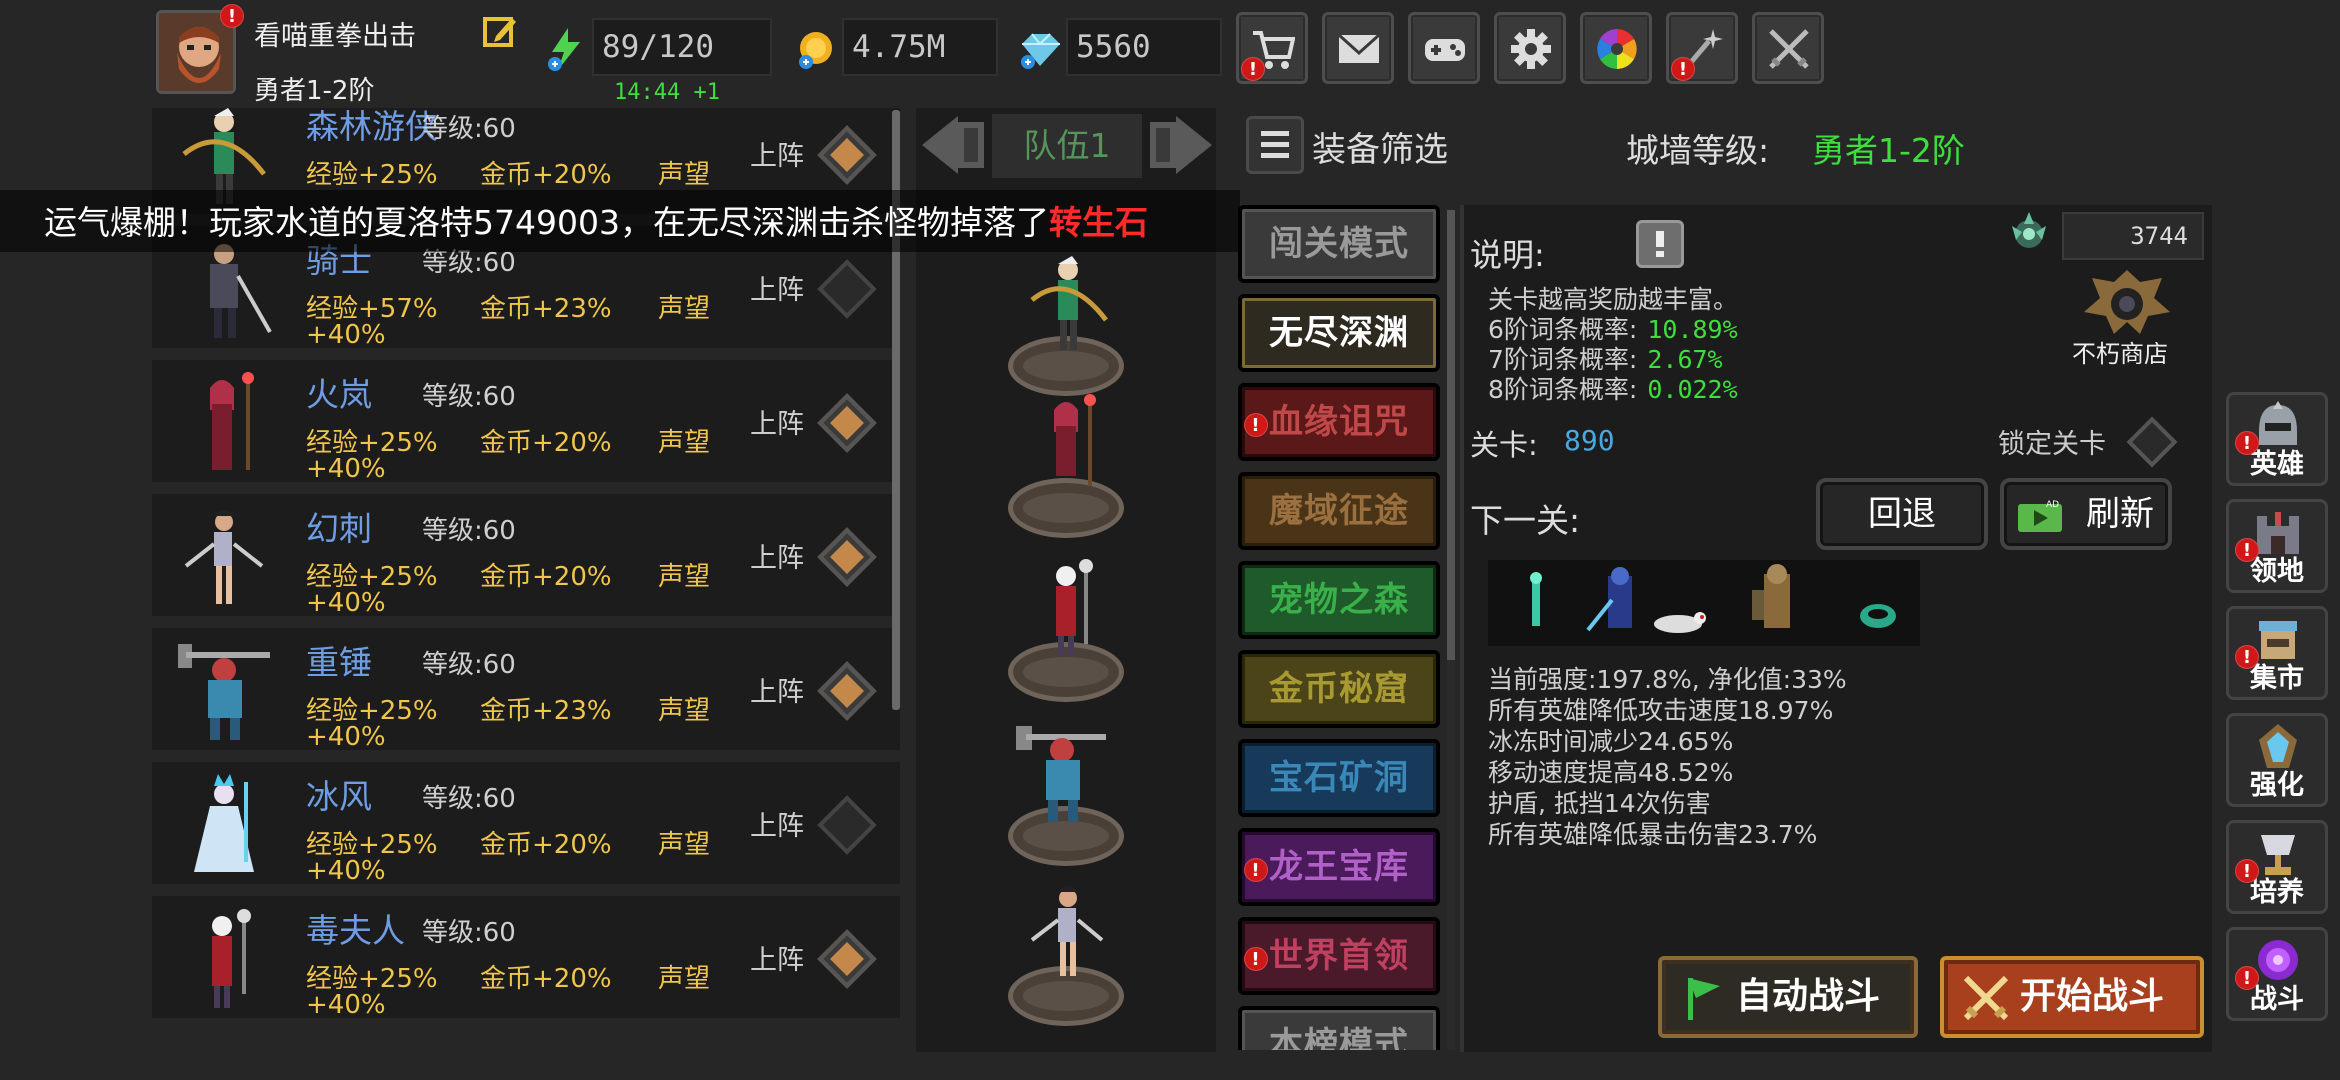 The image size is (2340, 1080). I want to click on mode-label: 血缘诅咒, so click(1339, 422).